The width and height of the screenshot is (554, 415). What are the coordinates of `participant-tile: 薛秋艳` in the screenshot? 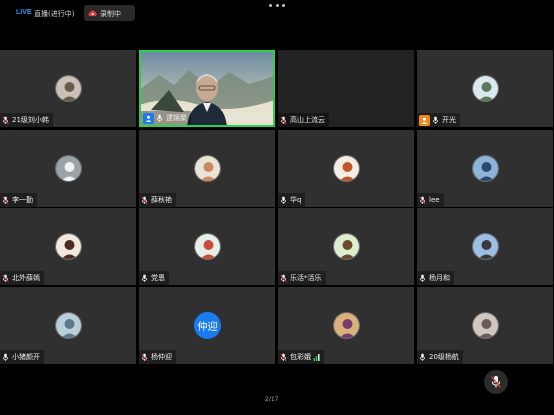 It's located at (207, 168).